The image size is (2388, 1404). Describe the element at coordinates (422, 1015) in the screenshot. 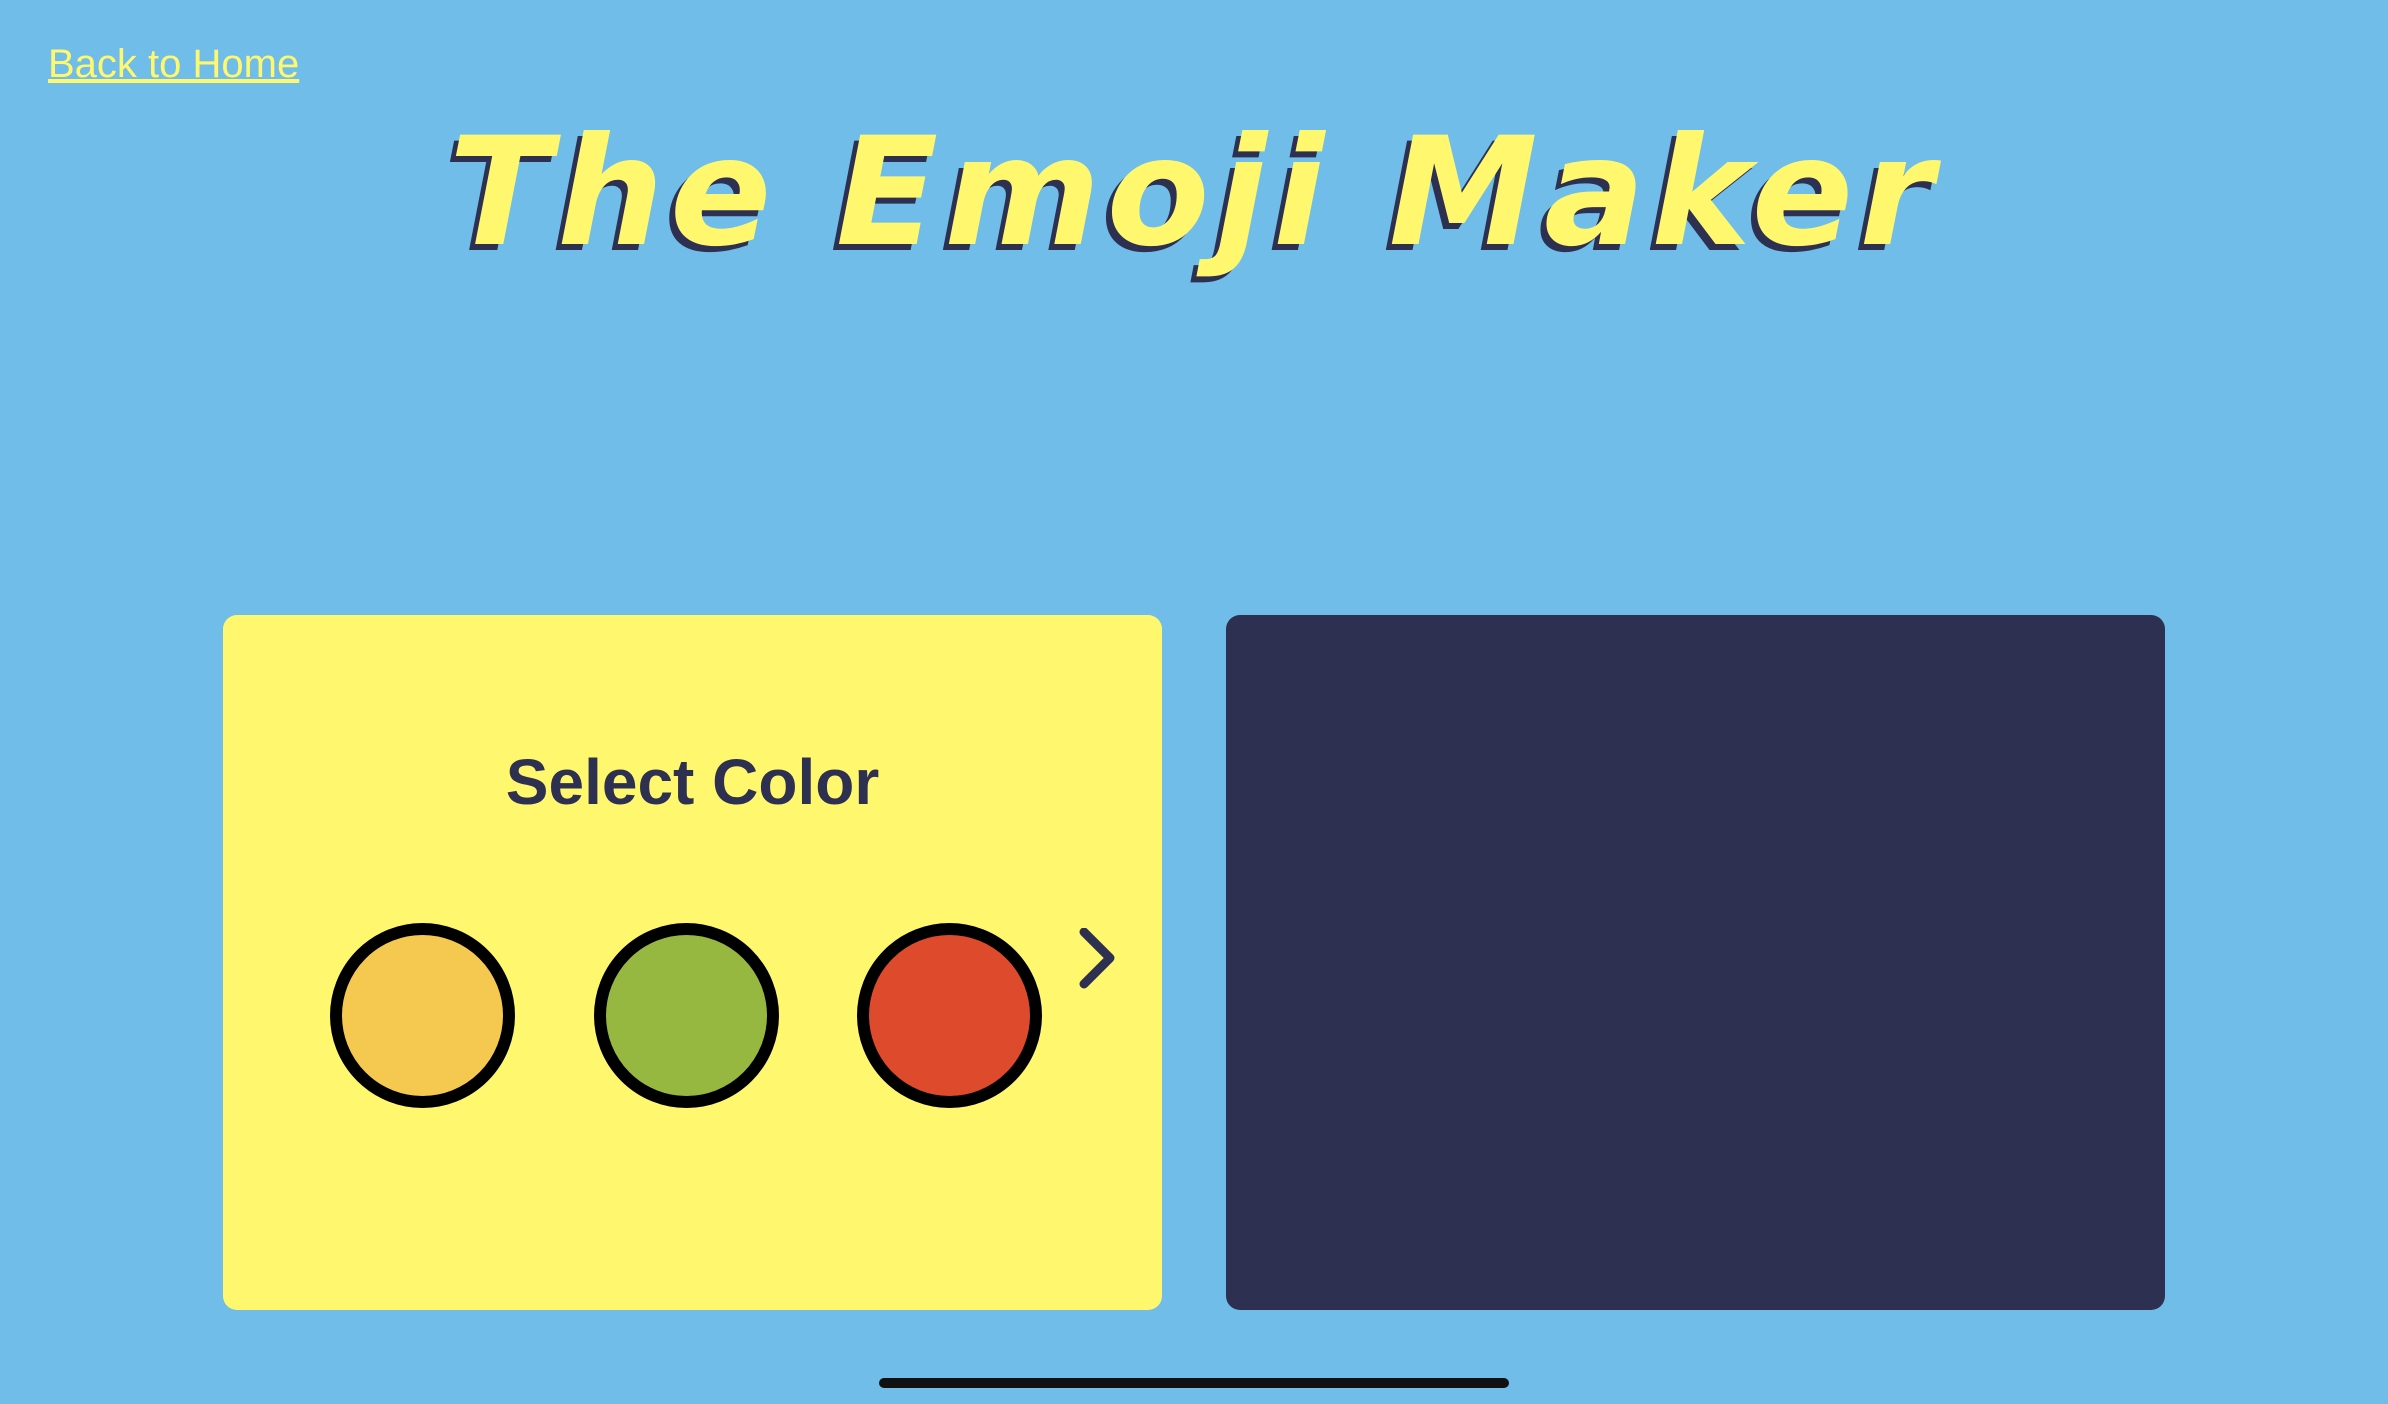

I see `color-swatch-yellow` at that location.